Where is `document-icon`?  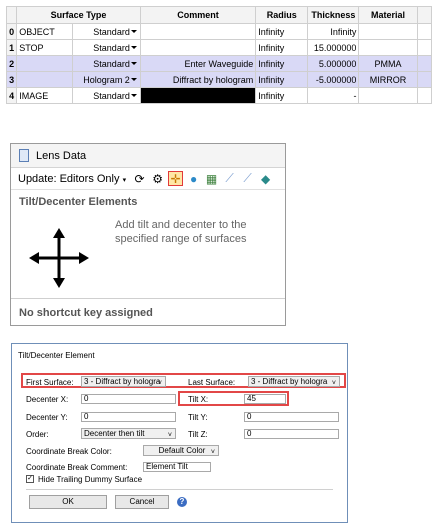
document-icon is located at coordinates (24, 155).